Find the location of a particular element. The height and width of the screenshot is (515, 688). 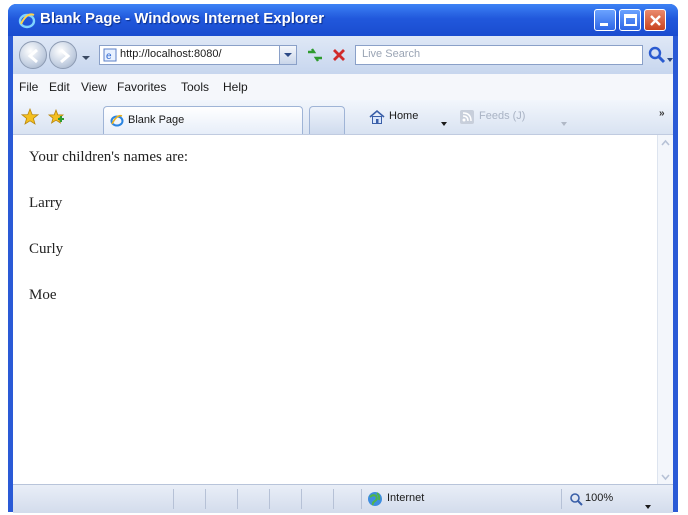

chevron-up-icon is located at coordinates (665, 142).